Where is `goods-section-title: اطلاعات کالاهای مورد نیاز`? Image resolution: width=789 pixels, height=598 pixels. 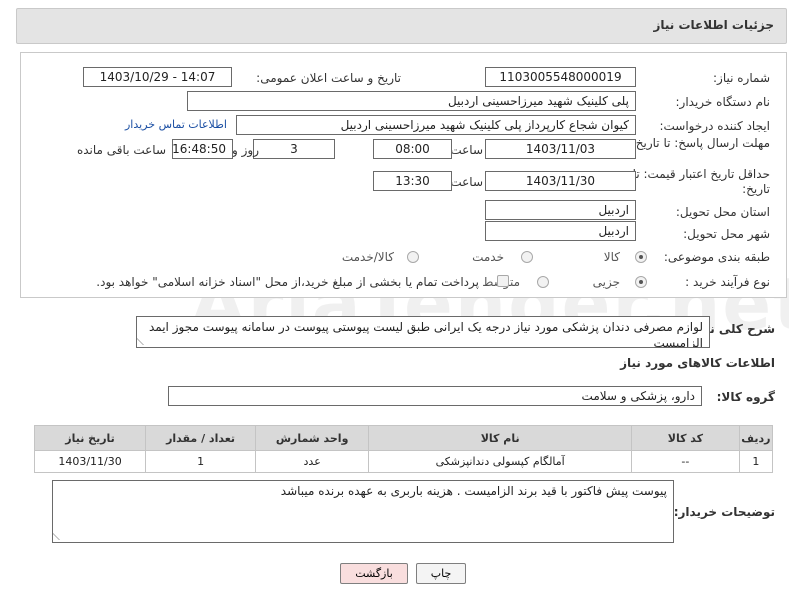 goods-section-title: اطلاعات کالاهای مورد نیاز is located at coordinates (697, 363).